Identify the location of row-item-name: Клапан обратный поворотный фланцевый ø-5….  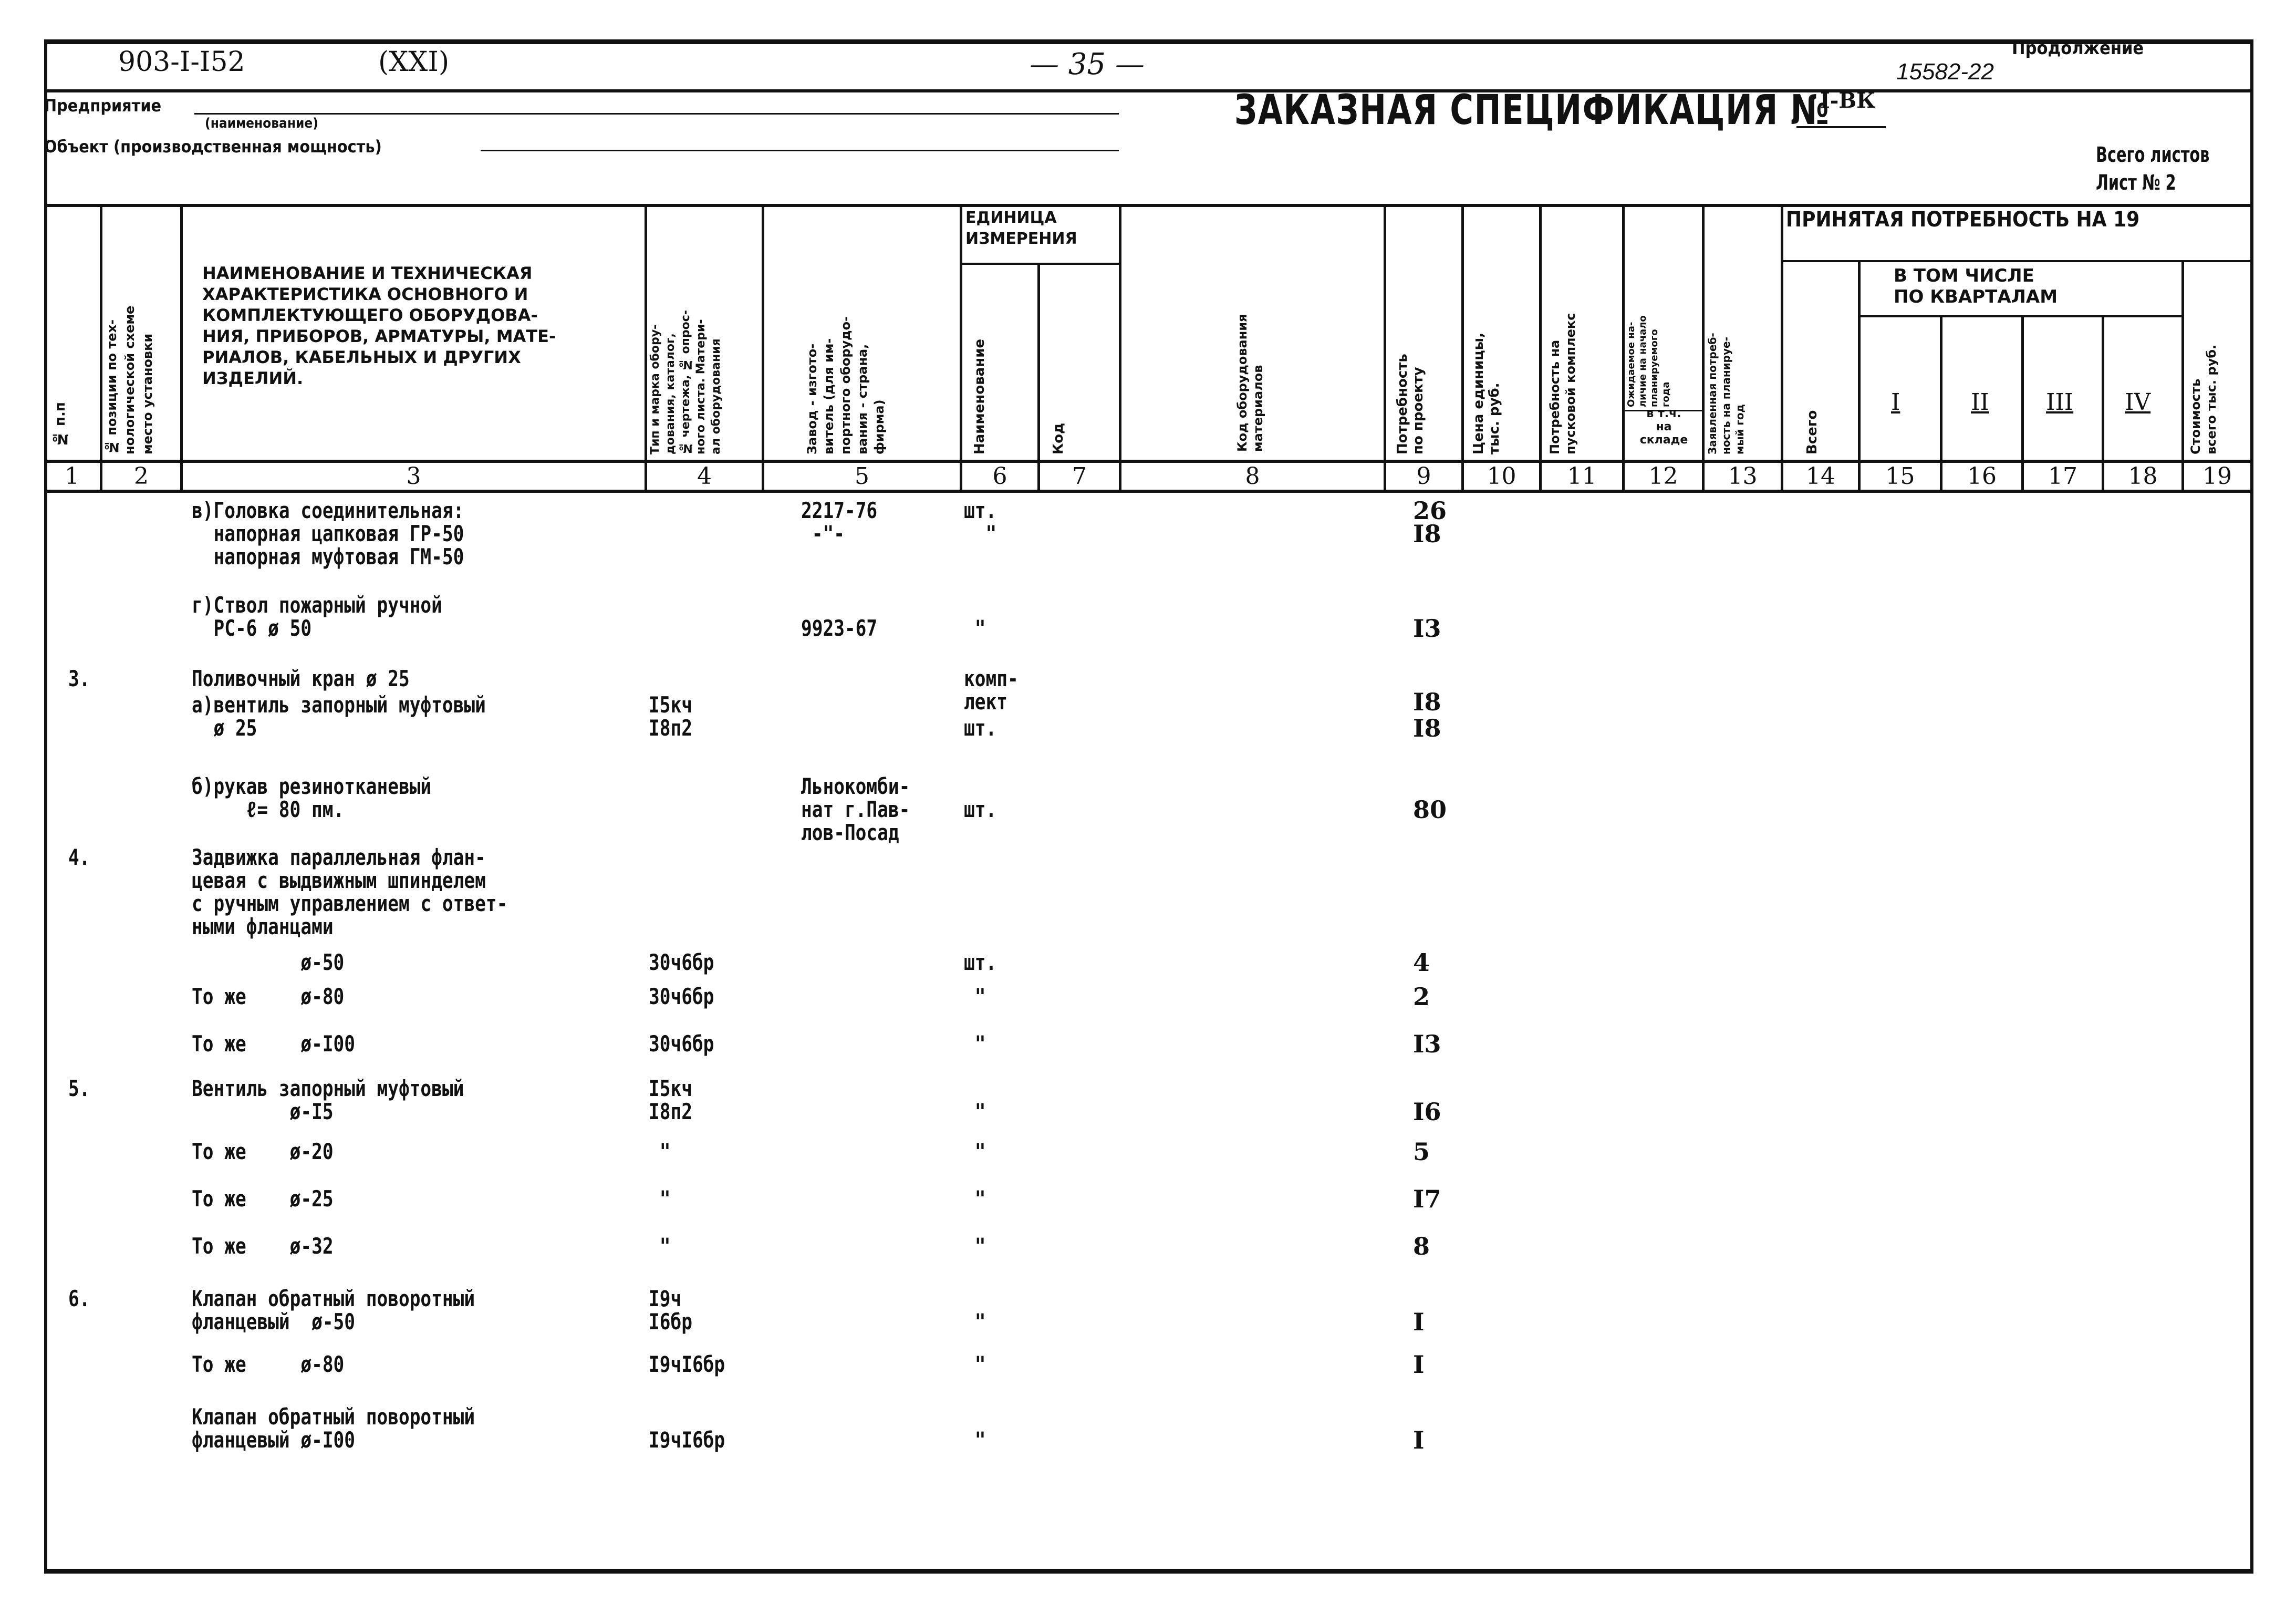
(333, 1310).